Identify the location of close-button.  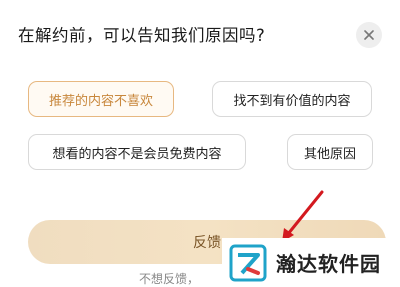
(369, 35).